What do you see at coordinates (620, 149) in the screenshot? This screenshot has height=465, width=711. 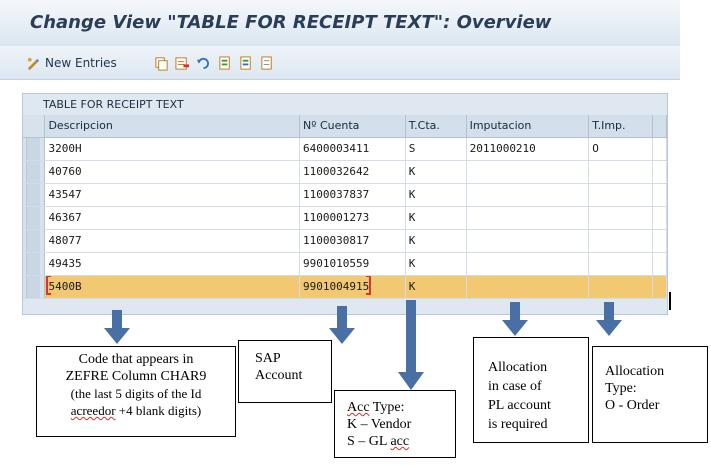 I see `cell-timp: O` at bounding box center [620, 149].